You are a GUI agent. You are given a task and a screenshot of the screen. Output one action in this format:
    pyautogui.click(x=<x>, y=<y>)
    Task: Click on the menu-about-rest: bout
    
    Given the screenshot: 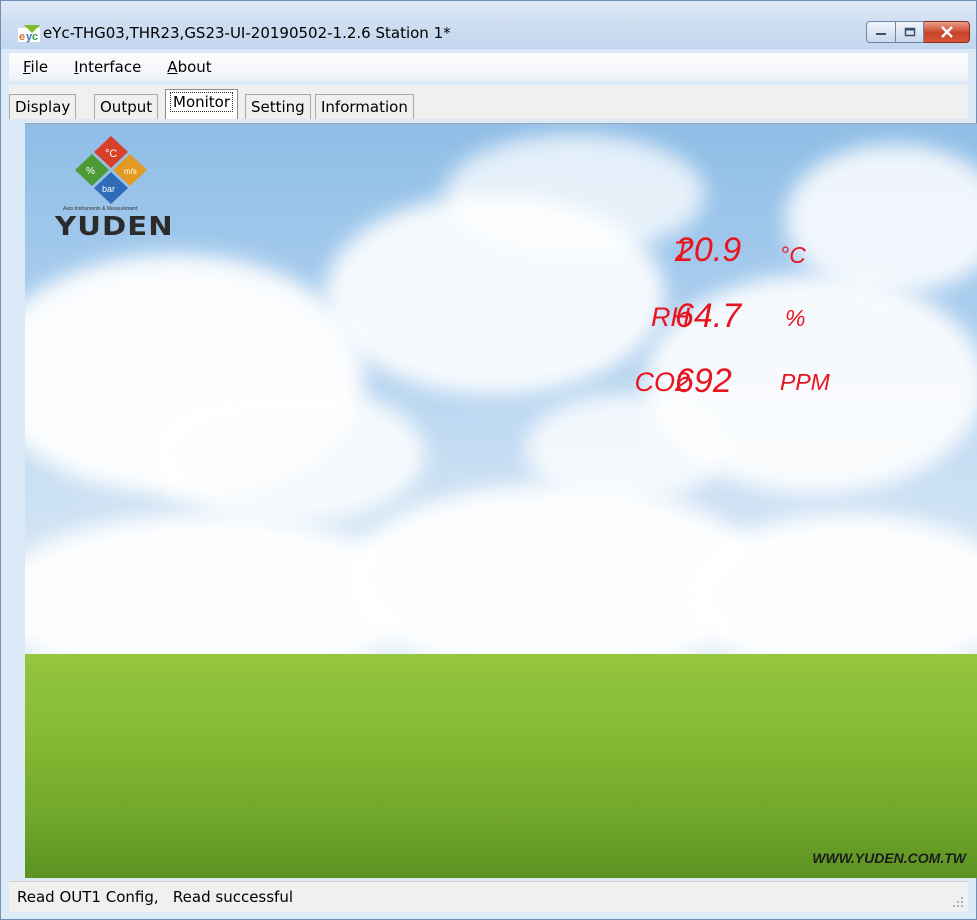 What is the action you would take?
    pyautogui.click(x=194, y=67)
    